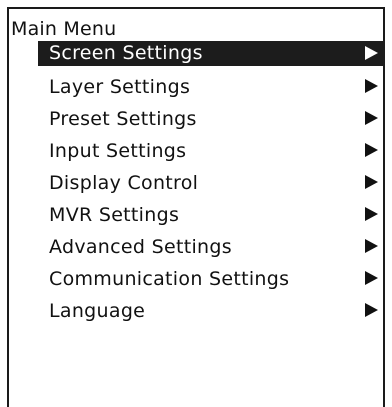  Describe the element at coordinates (211, 121) in the screenshot. I see `menu-item-preset-settings: Preset Settings` at that location.